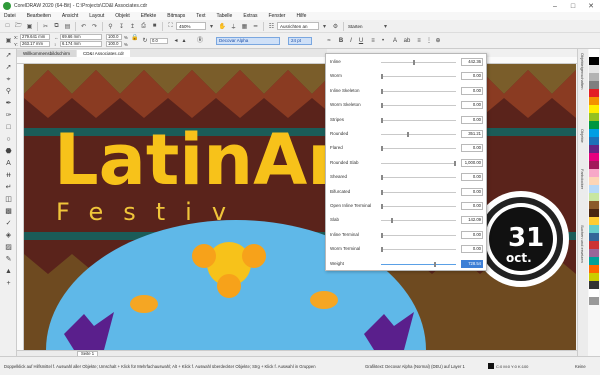 This screenshot has width=600, height=375. Describe the element at coordinates (472, 62) in the screenshot. I see `axis-value-field: 442.36` at that location.